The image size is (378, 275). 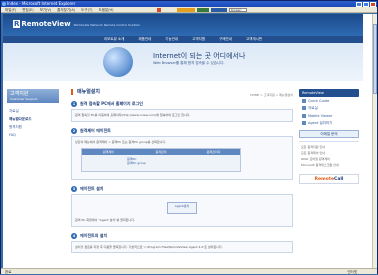 I want to click on table-header: 원격관리자, so click(x=213, y=152).